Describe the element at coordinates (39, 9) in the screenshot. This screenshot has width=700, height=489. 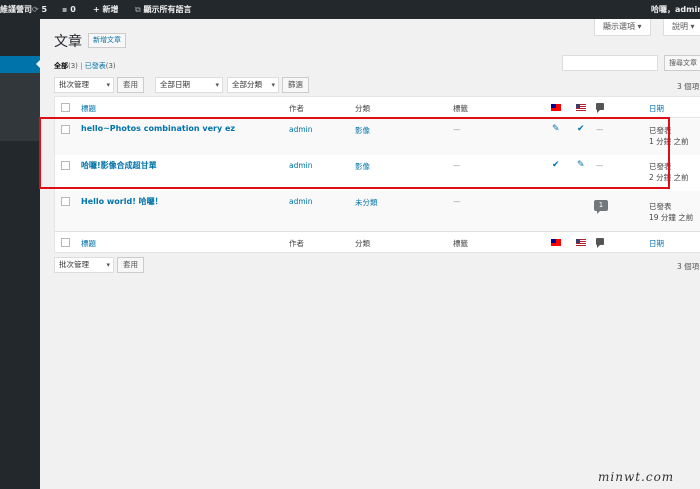
I see `updates-link: ⟳ 5` at that location.